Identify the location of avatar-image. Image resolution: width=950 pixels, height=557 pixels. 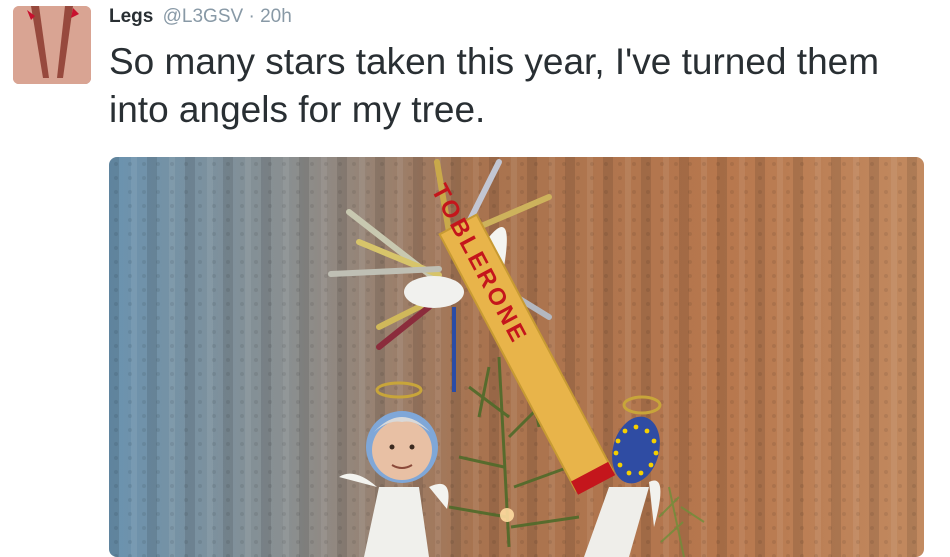
(52, 45).